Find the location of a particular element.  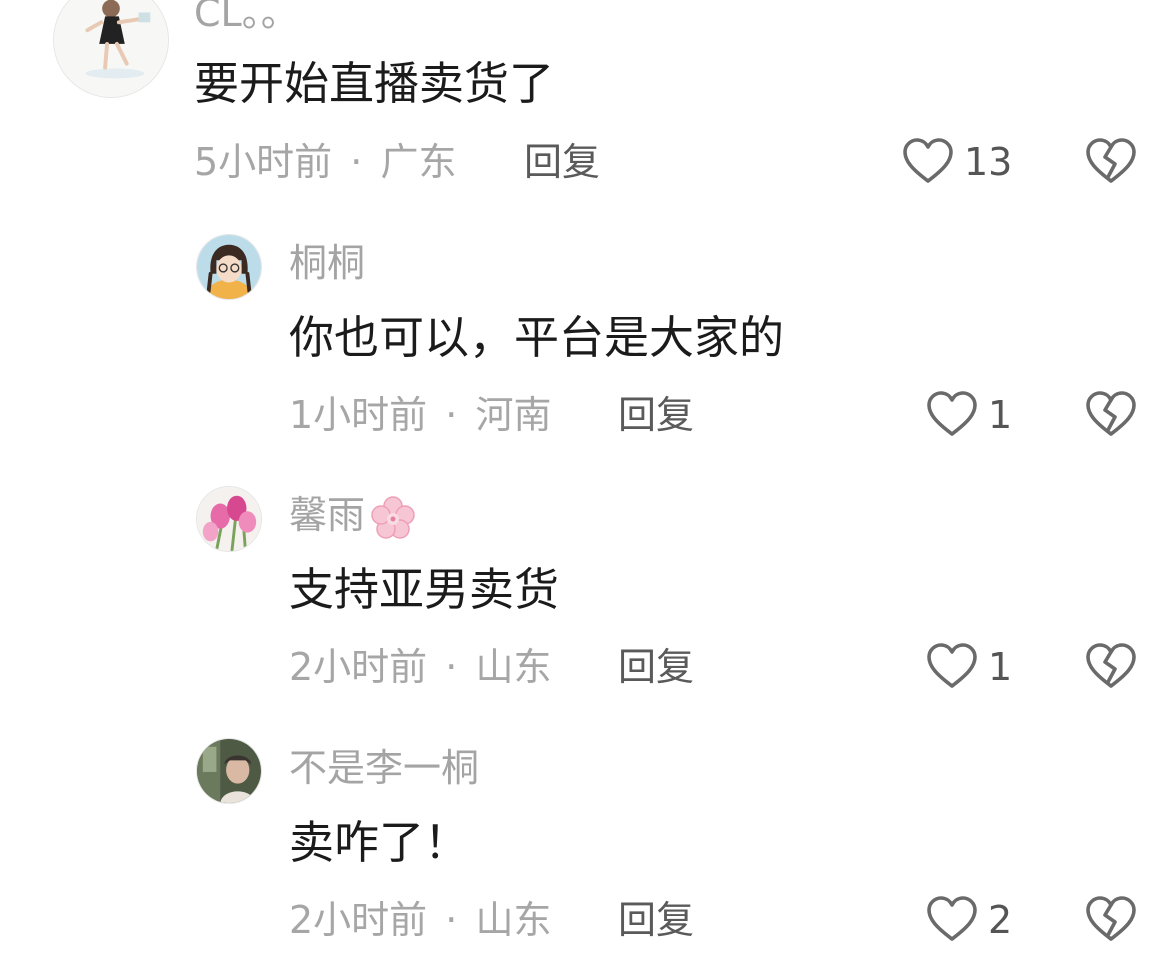

comment-text: 支持亚男卖货 is located at coordinates (424, 589).